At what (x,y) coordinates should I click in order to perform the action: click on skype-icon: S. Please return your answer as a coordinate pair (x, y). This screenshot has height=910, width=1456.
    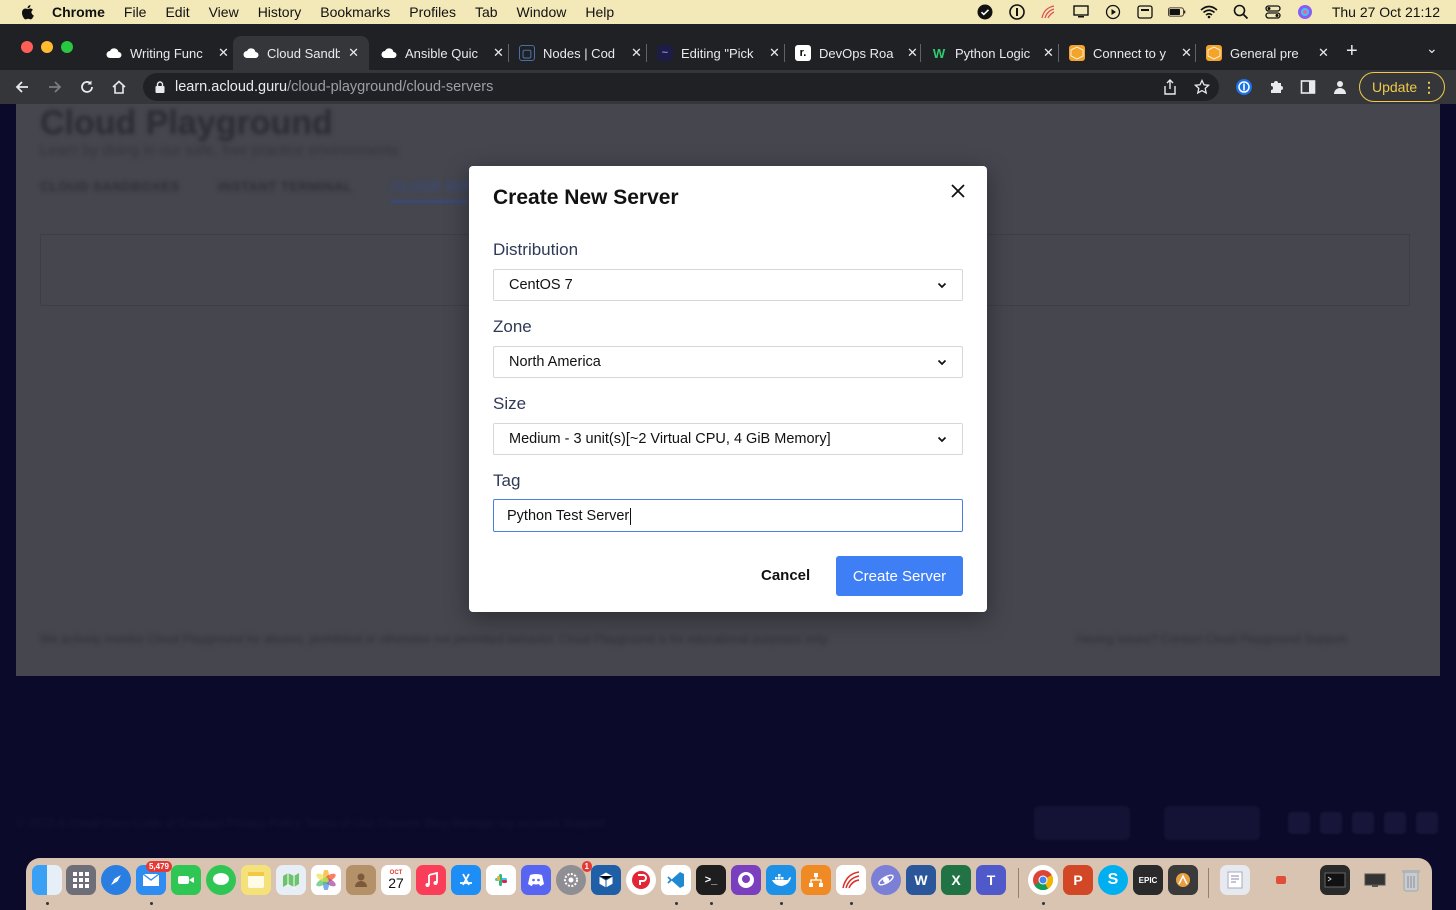
    Looking at the image, I should click on (1113, 880).